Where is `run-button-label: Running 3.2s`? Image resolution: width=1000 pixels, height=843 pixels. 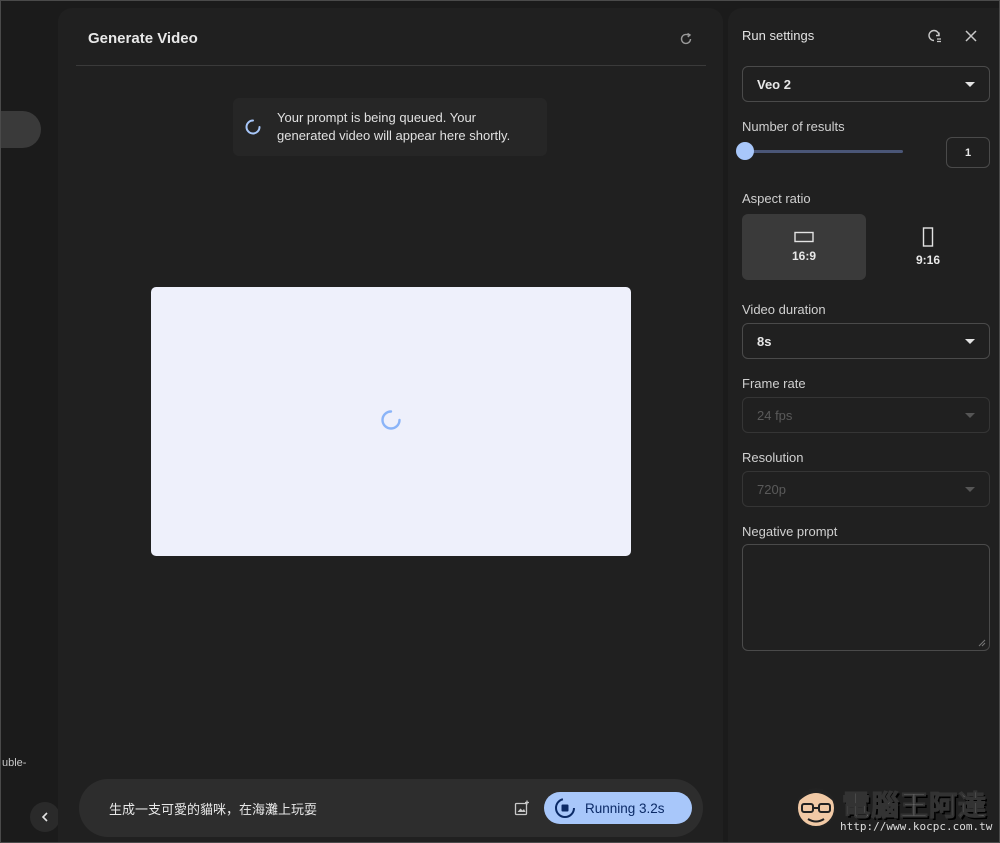
run-button-label: Running 3.2s is located at coordinates (625, 808).